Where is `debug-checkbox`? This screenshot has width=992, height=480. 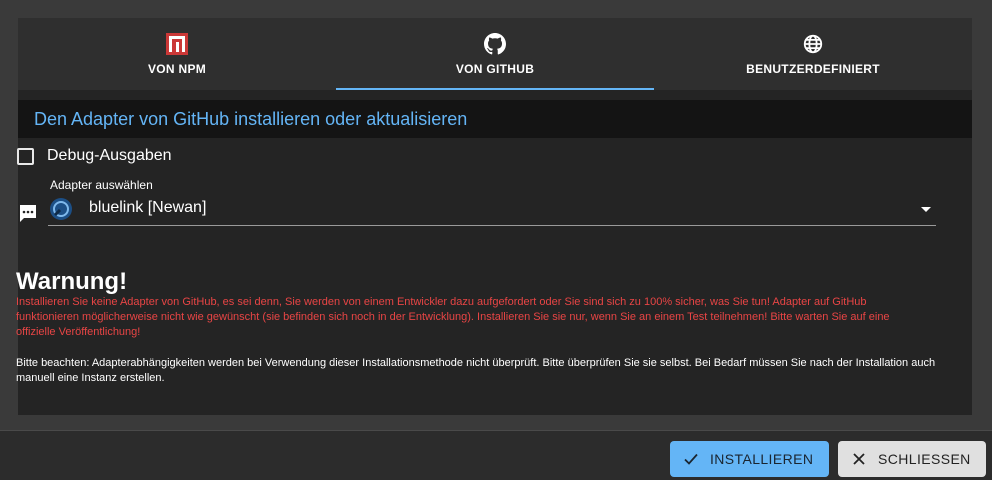
debug-checkbox is located at coordinates (25, 156).